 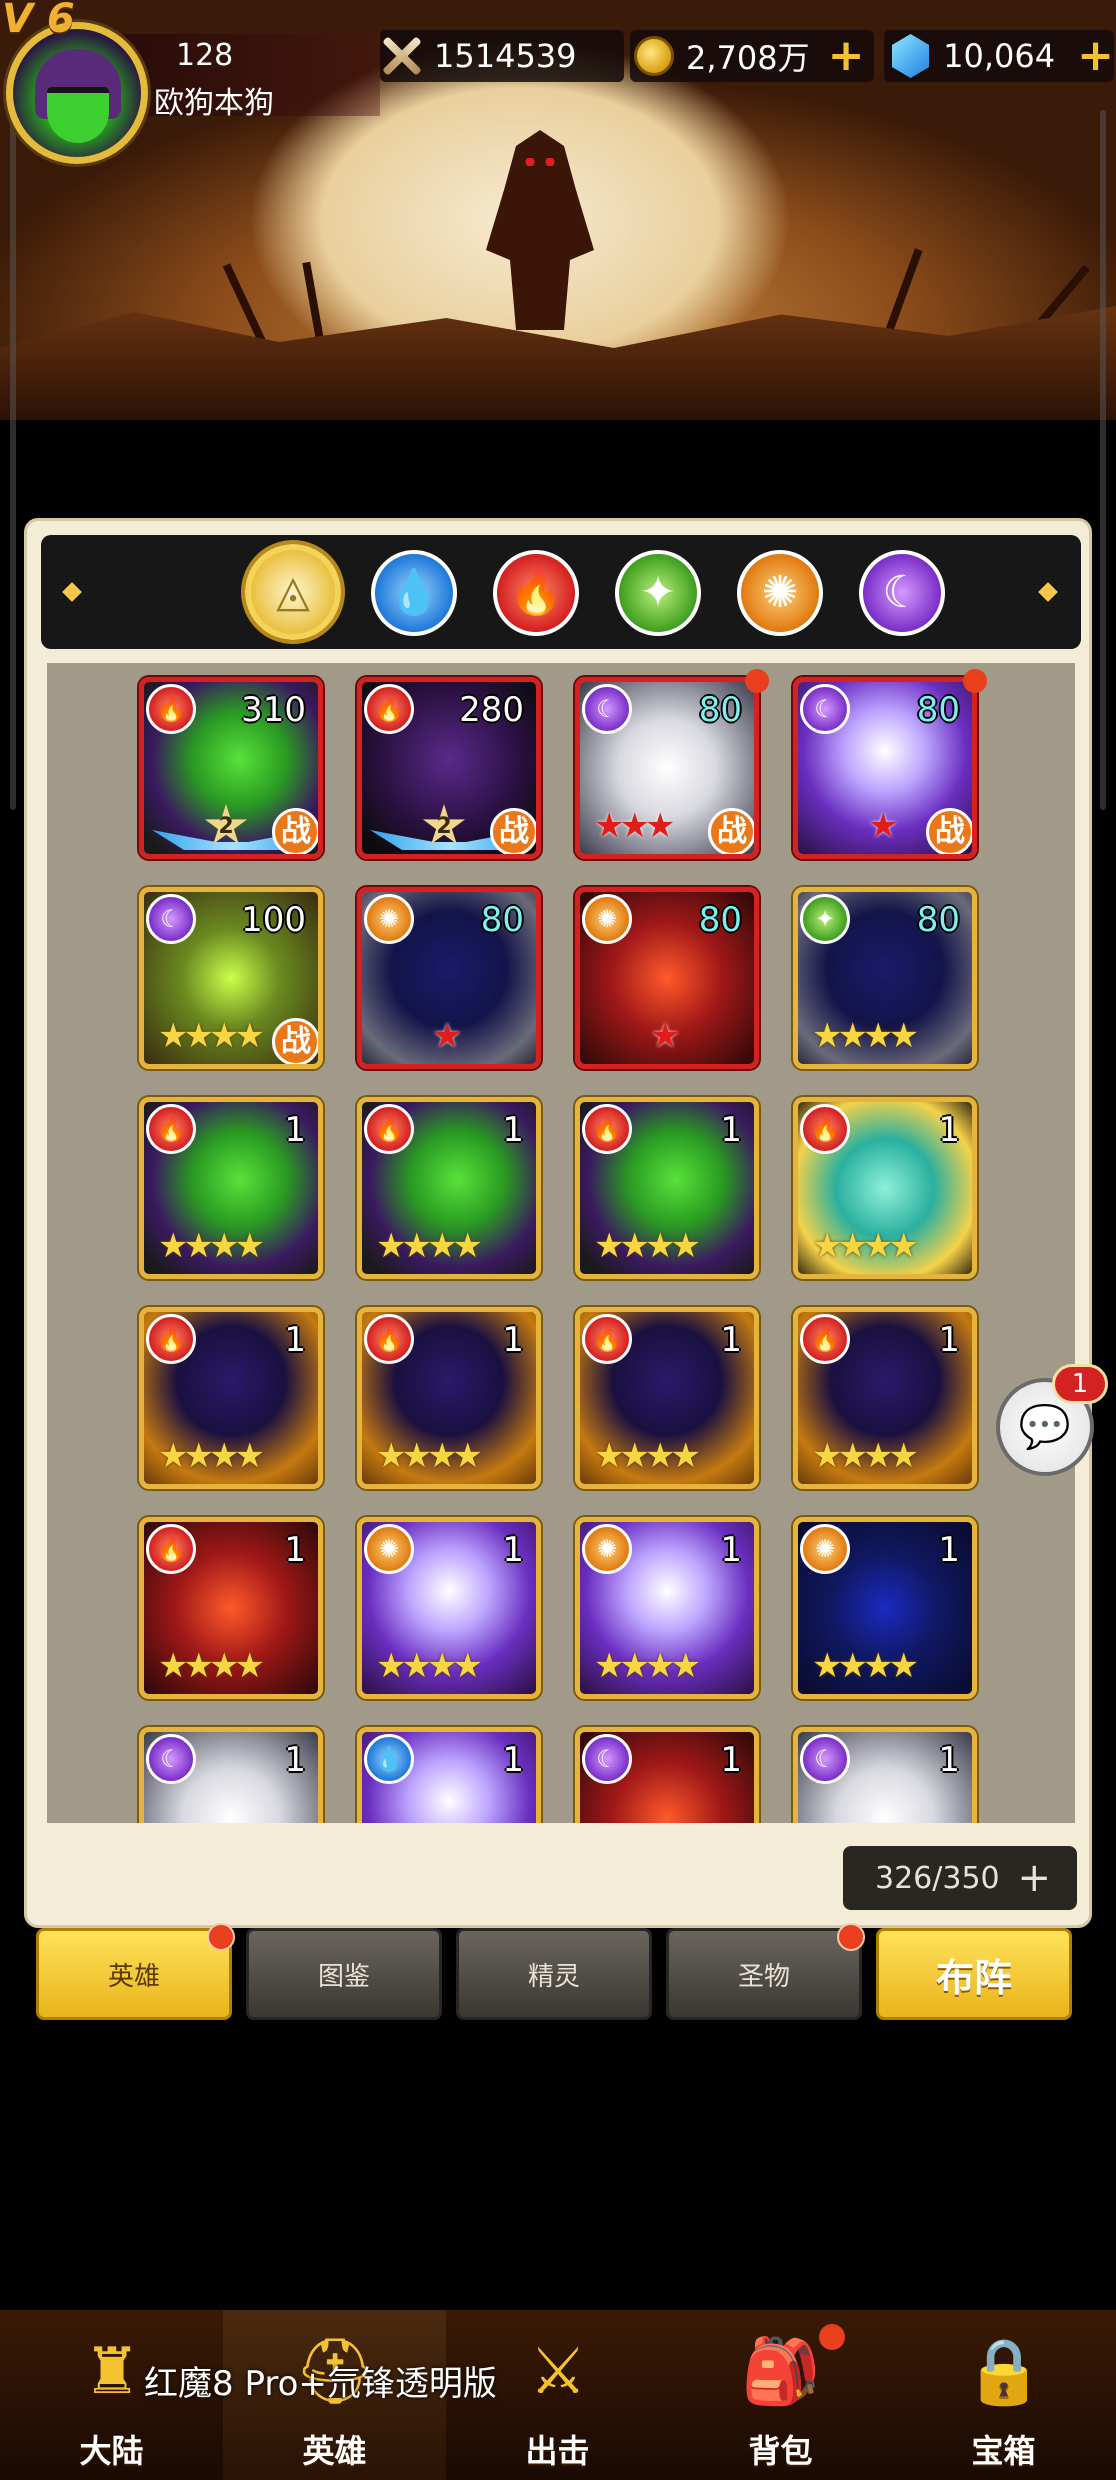 I want to click on hero-card-slot: 🔥 310 2 战, so click(x=231, y=768).